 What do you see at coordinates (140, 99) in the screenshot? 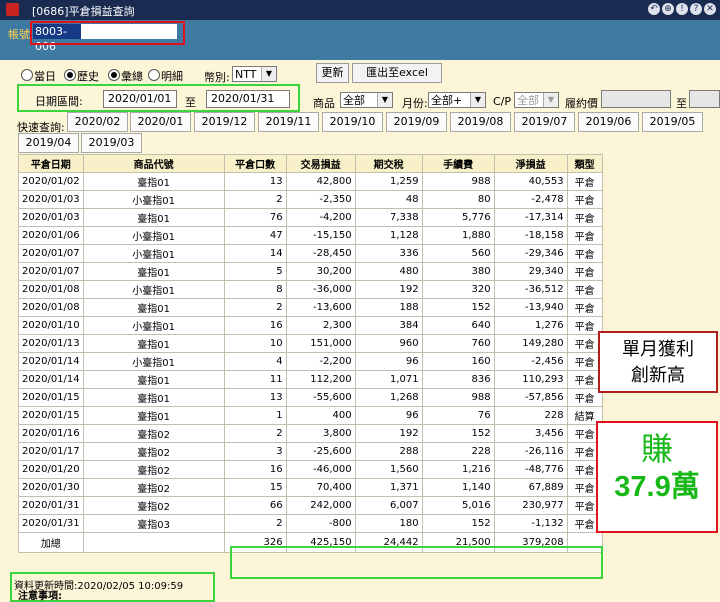
I see `date-from-input: 2020/01/01` at bounding box center [140, 99].